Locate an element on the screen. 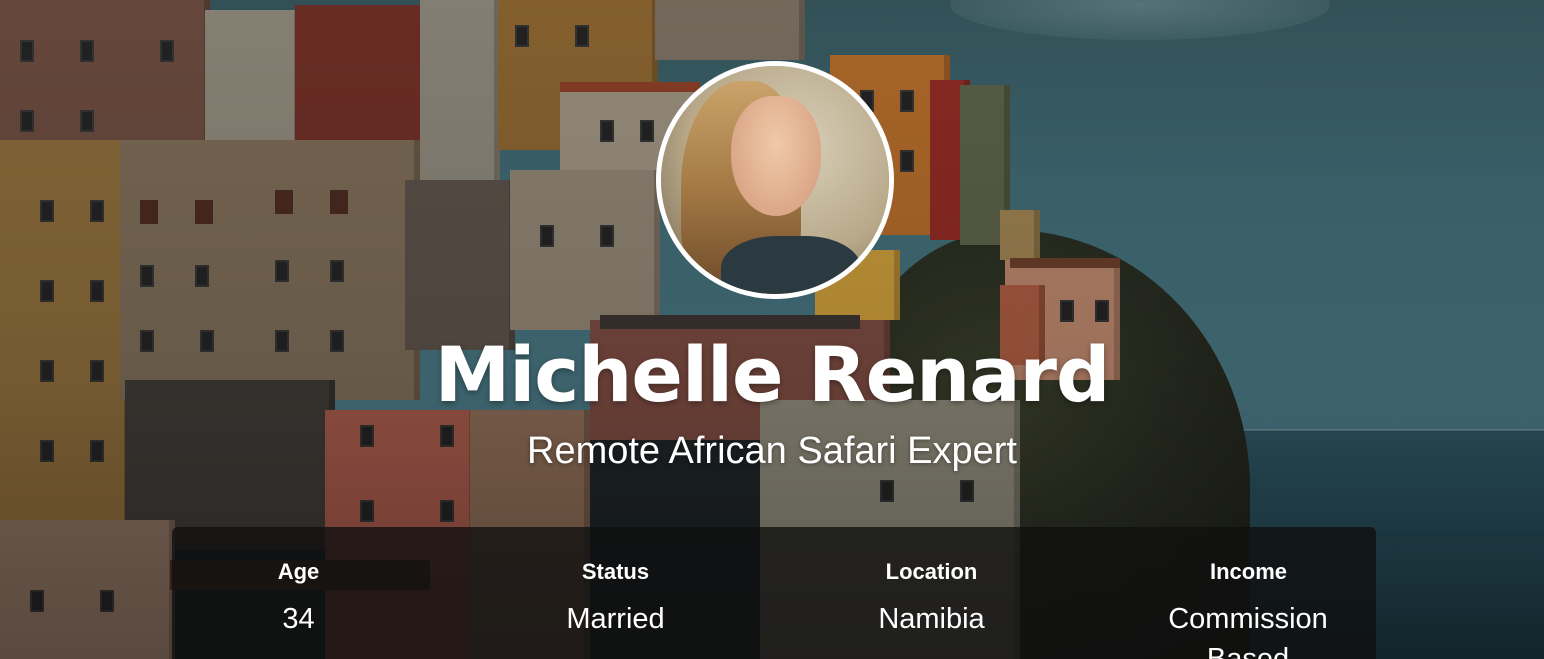 The height and width of the screenshot is (659, 1544). stat-value: Married is located at coordinates (615, 619).